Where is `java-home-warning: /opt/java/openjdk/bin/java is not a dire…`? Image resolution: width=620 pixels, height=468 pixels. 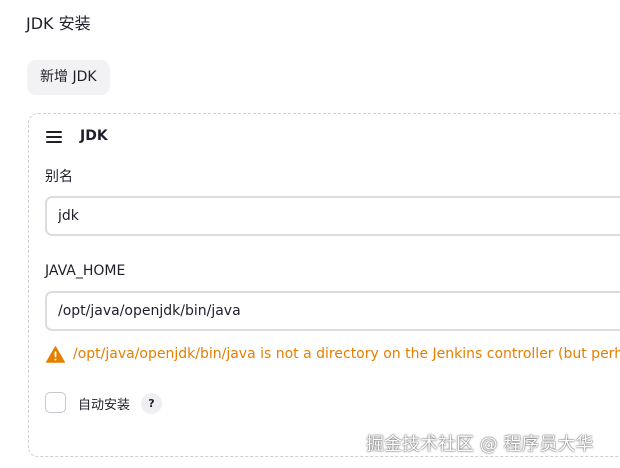
java-home-warning: /opt/java/openjdk/bin/java is not a dire… is located at coordinates (333, 355).